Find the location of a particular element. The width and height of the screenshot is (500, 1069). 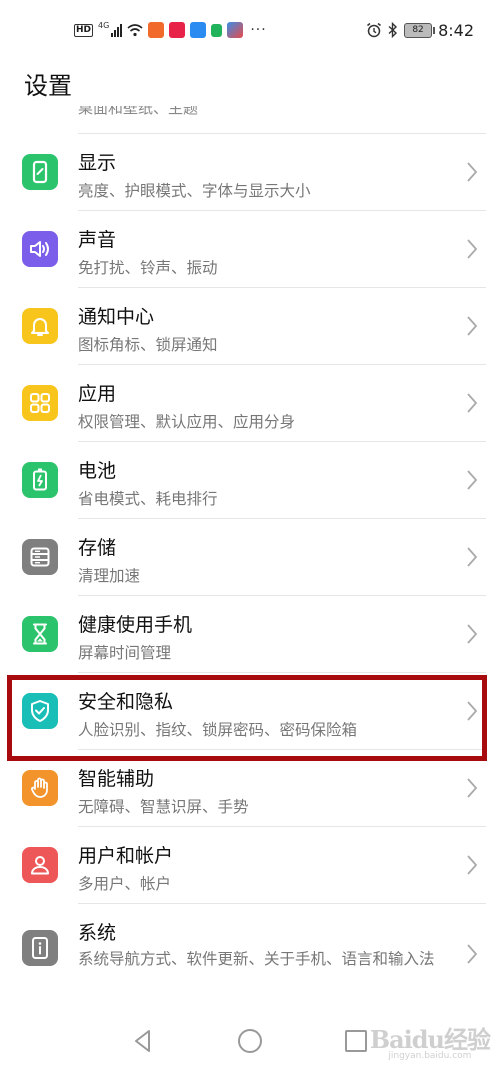

item-subtitle: 省电模式、耗电排行 is located at coordinates (148, 499).